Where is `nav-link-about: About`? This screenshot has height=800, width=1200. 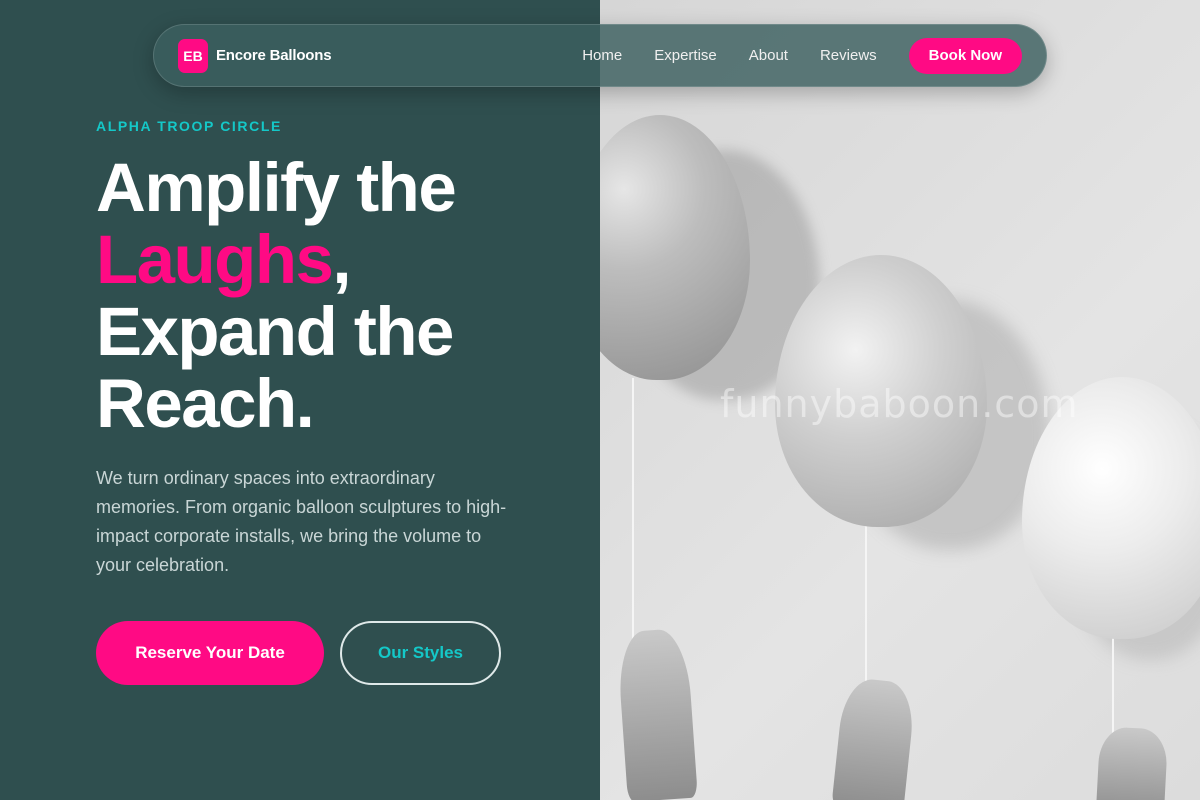
nav-link-about: About is located at coordinates (768, 55).